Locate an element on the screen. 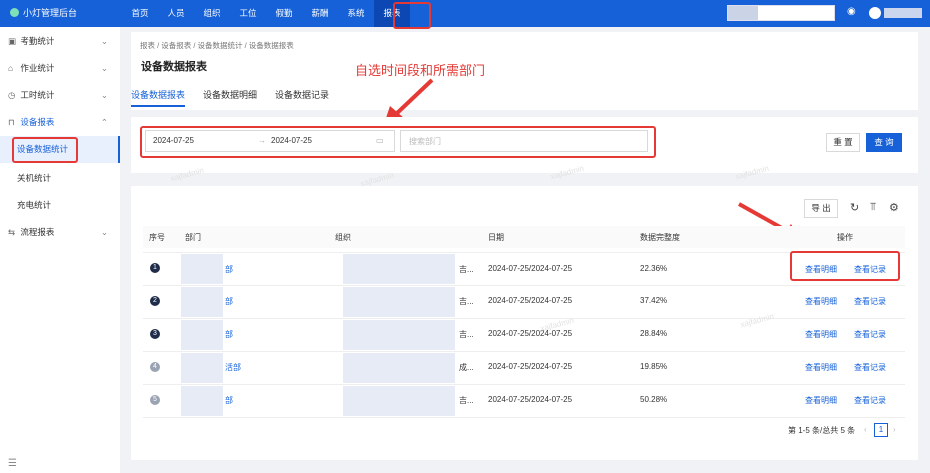 The height and width of the screenshot is (473, 930). sidebar-item-attendance: ▣ 考勤统计 ⌄ is located at coordinates (60, 41).